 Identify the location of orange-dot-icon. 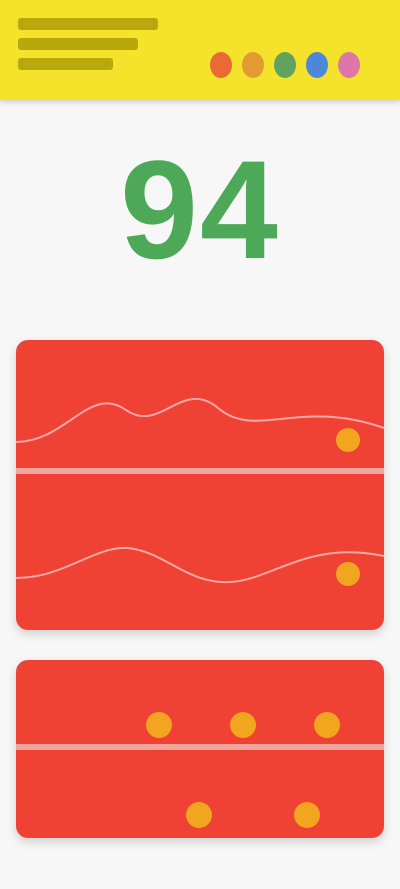
(253, 65).